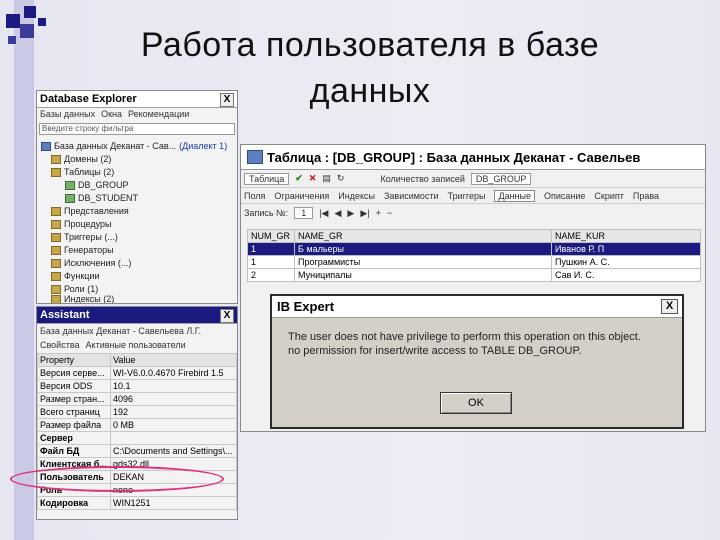 The image size is (720, 540). What do you see at coordinates (304, 213) in the screenshot?
I see `record-number-field: 1` at bounding box center [304, 213].